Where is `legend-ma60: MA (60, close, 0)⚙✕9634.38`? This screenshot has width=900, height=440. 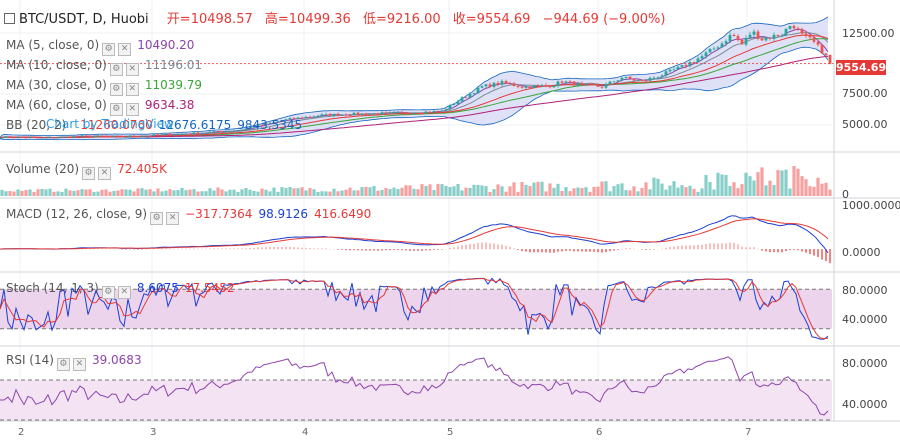 legend-ma60: MA (60, close, 0)⚙✕9634.38 is located at coordinates (100, 107).